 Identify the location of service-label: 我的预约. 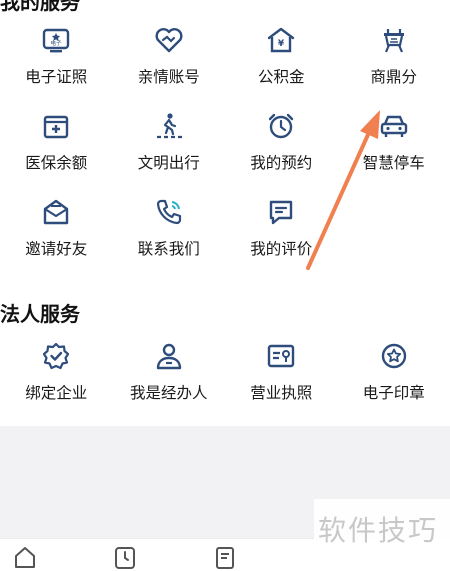
(281, 162).